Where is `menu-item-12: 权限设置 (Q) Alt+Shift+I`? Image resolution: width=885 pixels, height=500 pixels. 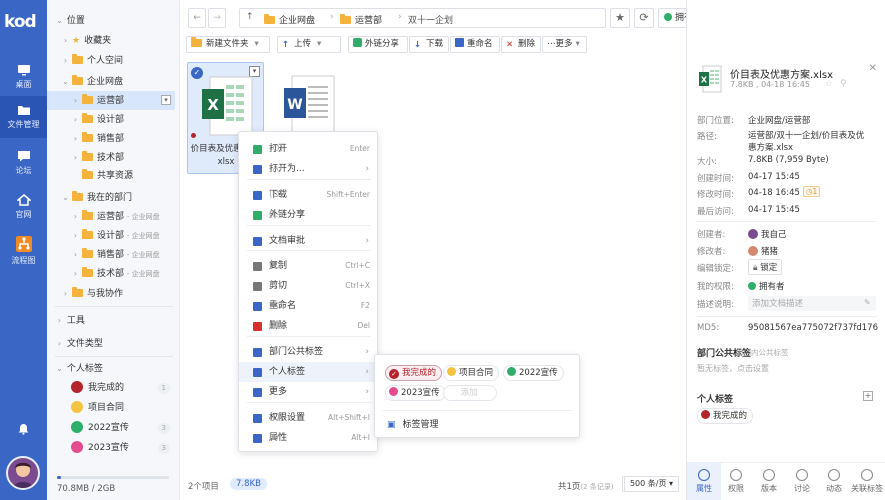
menu-item-12: 权限设置 (Q) Alt+Shift+I is located at coordinates (309, 418).